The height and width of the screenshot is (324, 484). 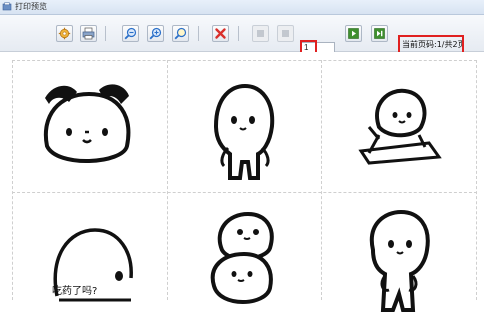 I want to click on prev-page-button, so click(x=285, y=33).